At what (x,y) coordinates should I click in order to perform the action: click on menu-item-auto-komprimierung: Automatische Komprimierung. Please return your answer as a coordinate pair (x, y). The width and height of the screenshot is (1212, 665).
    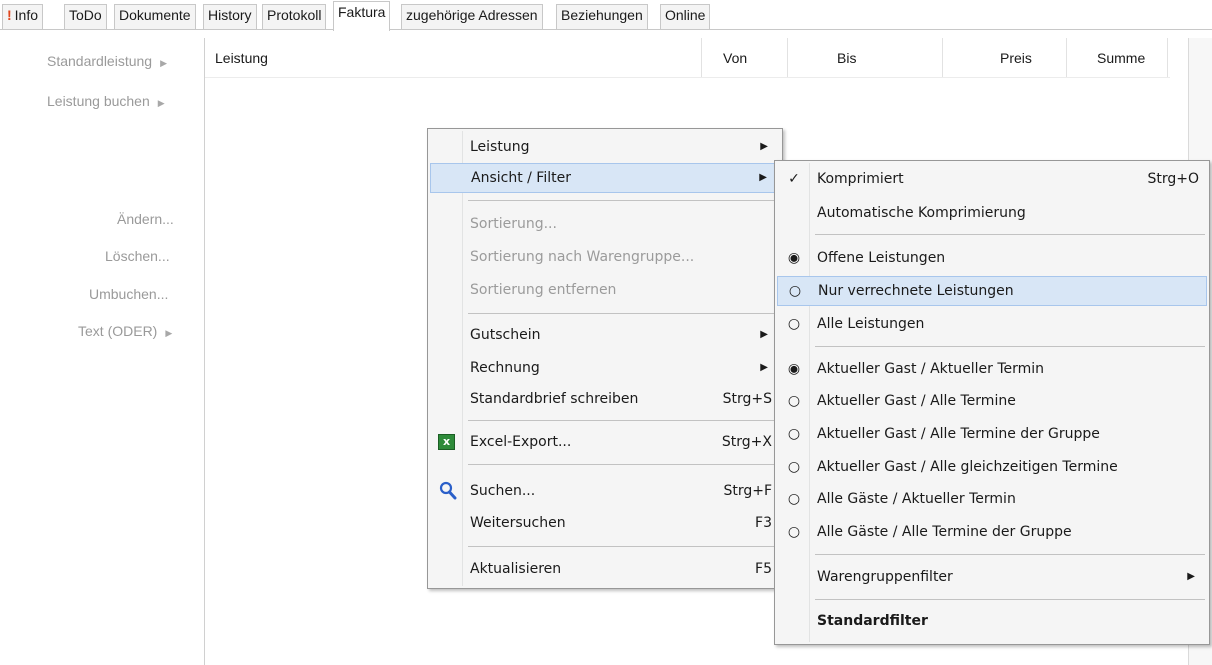
    Looking at the image, I should click on (992, 213).